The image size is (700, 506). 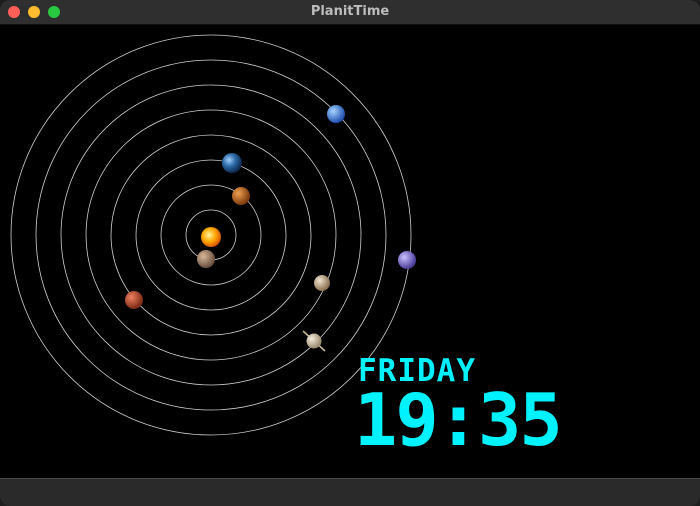 I want to click on mercury-icon, so click(x=206, y=259).